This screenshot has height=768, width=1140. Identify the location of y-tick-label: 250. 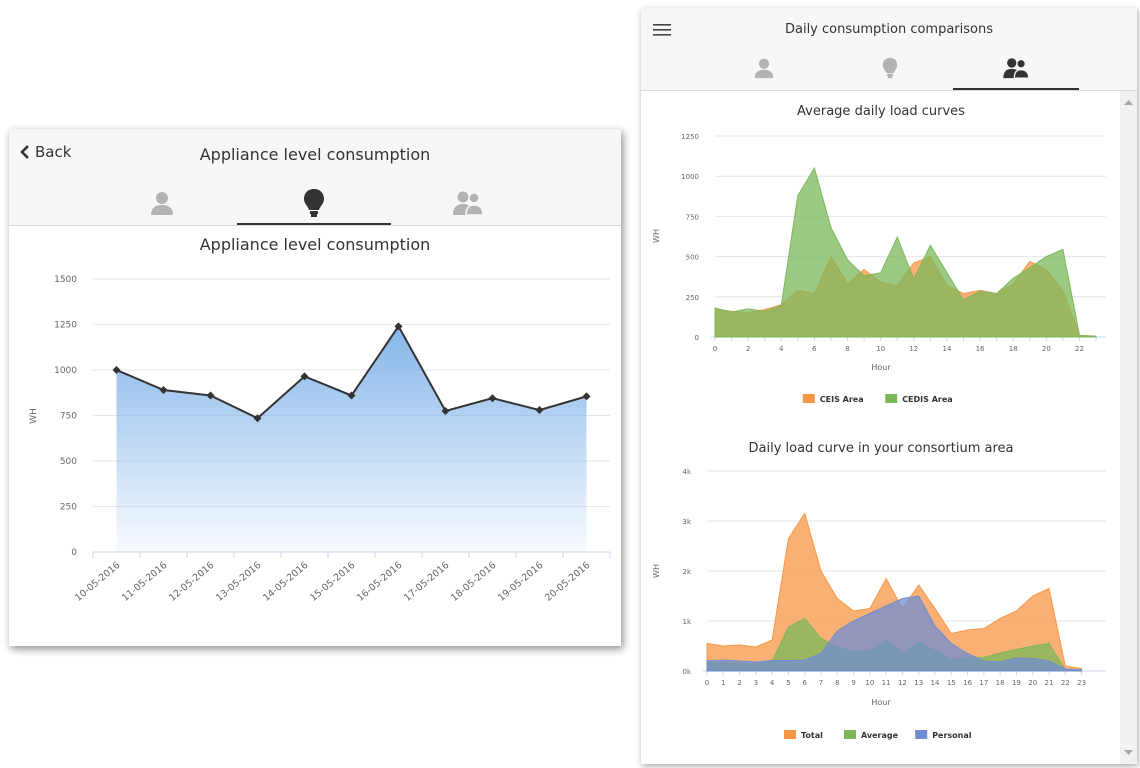
(692, 298).